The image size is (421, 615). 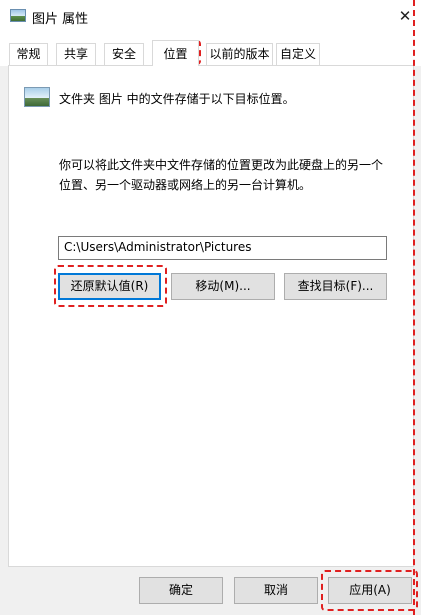 What do you see at coordinates (28, 54) in the screenshot?
I see `tab-general: 常规` at bounding box center [28, 54].